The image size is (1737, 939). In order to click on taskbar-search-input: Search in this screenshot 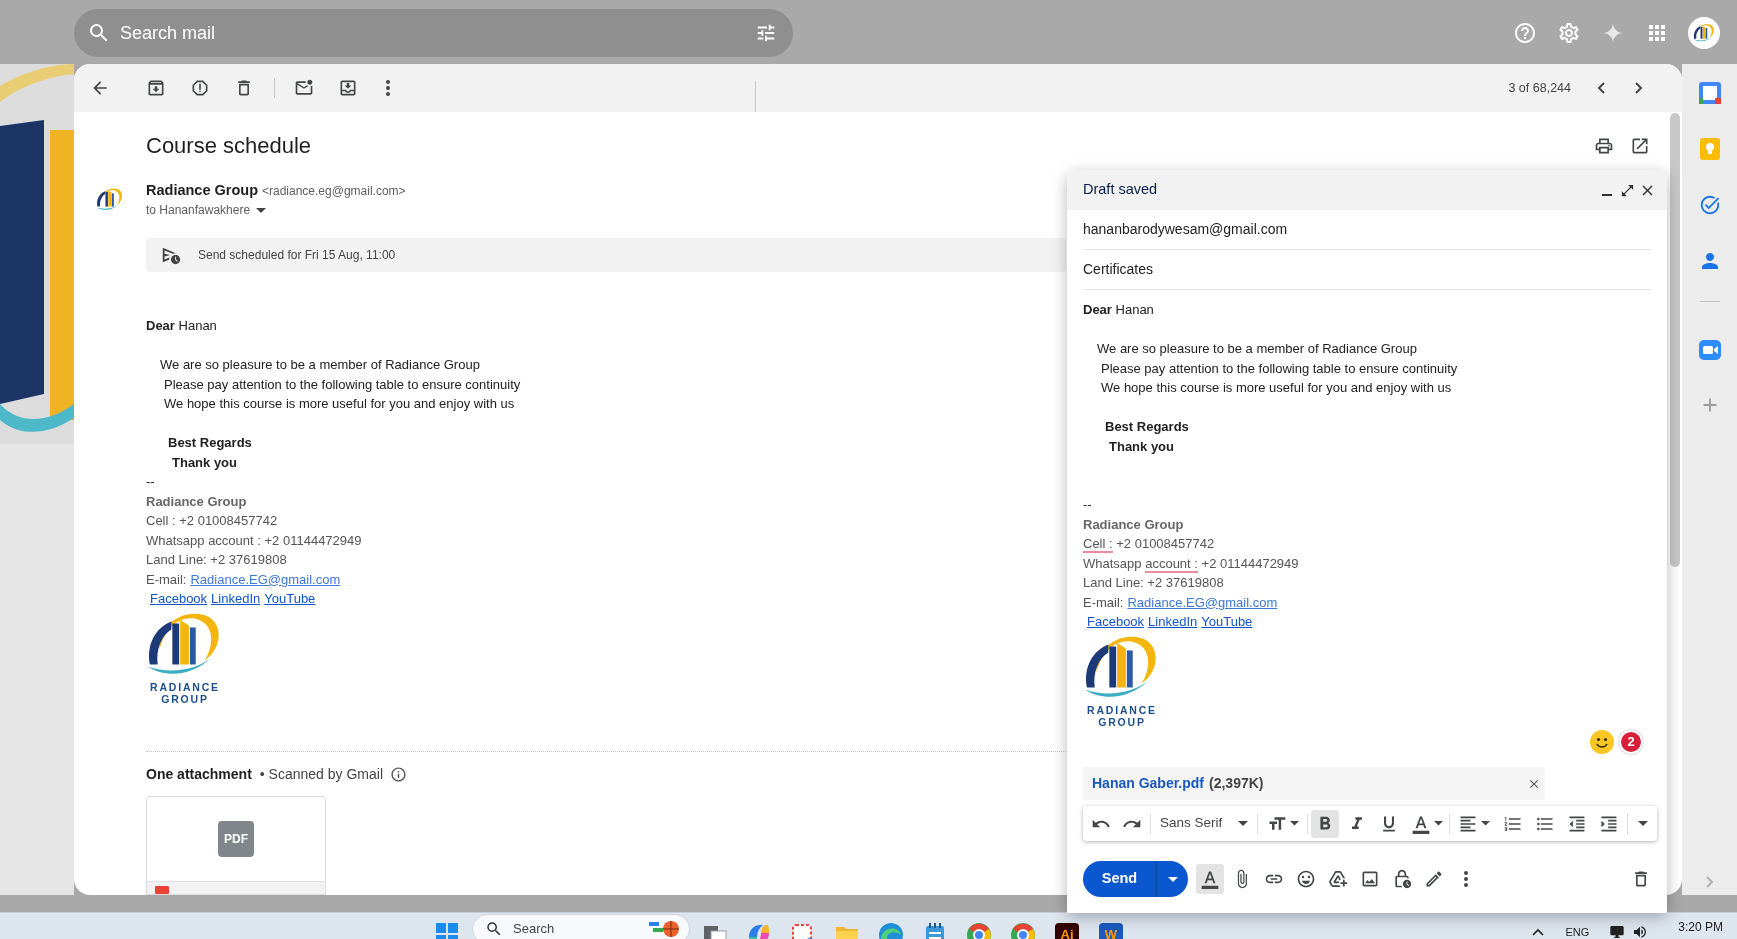, I will do `click(581, 929)`.